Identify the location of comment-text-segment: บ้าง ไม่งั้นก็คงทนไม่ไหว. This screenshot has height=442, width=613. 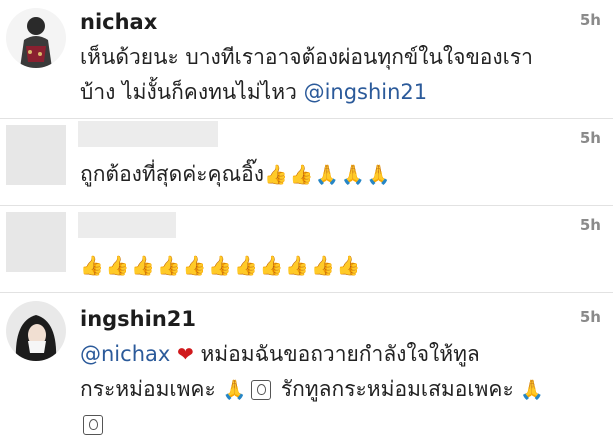
(192, 92).